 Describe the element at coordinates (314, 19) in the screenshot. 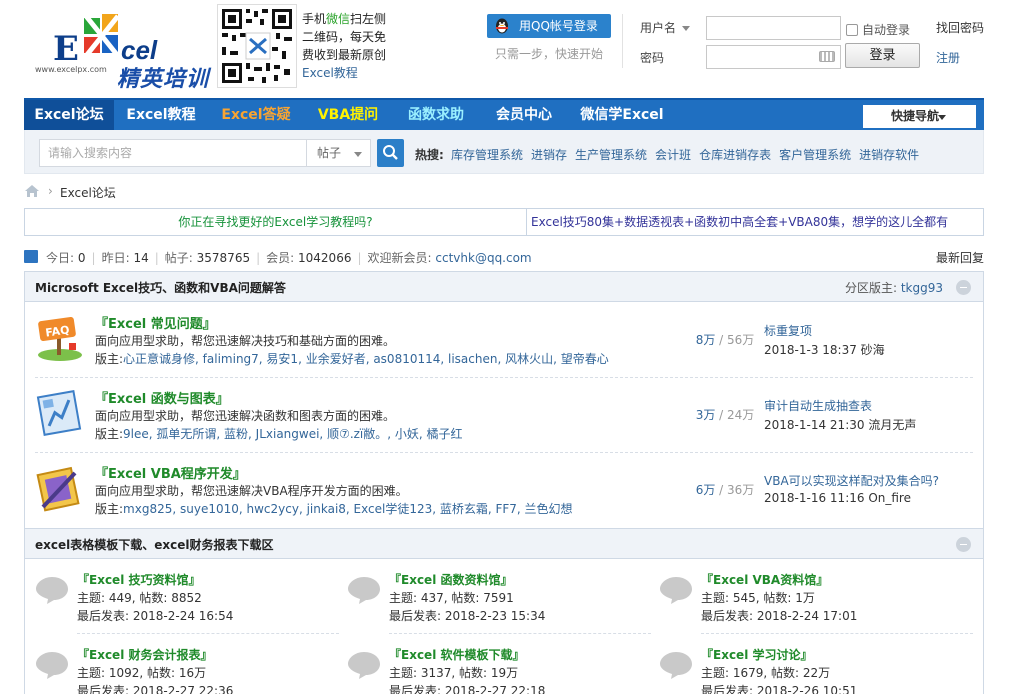

I see `qr-text-1a: 手机` at that location.